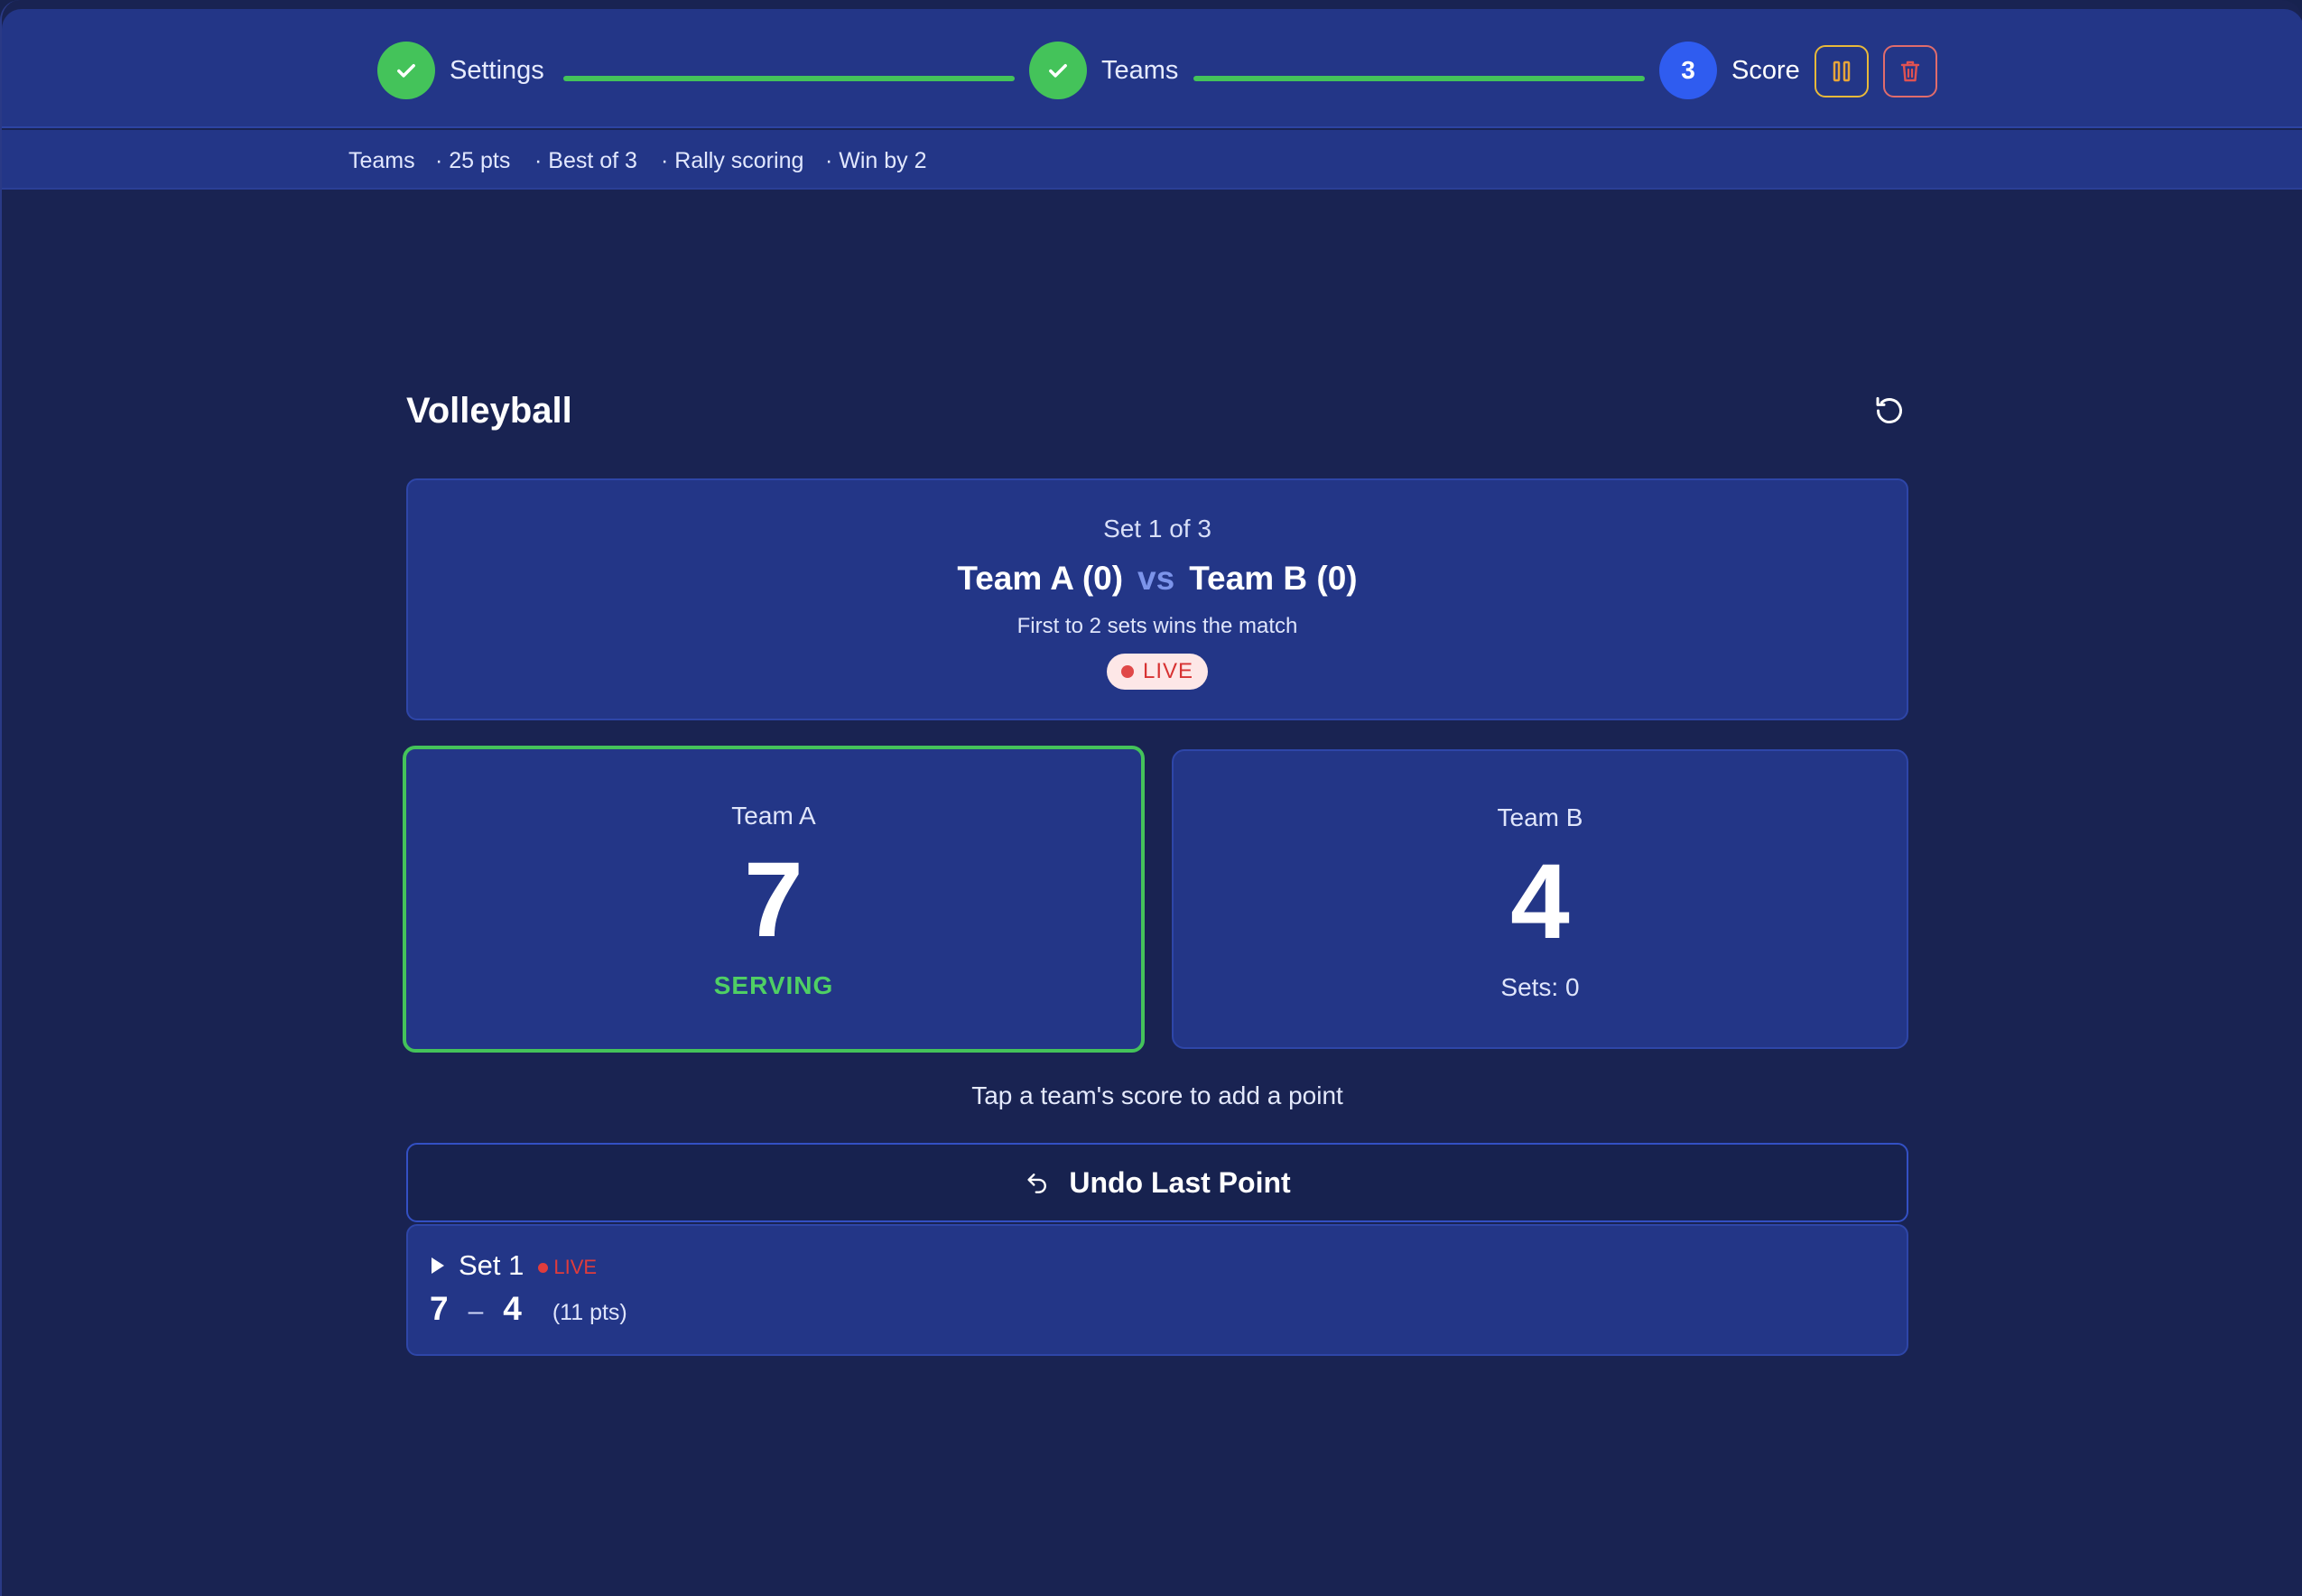 The height and width of the screenshot is (1596, 2302). I want to click on team-b-name: Team B, so click(1540, 817).